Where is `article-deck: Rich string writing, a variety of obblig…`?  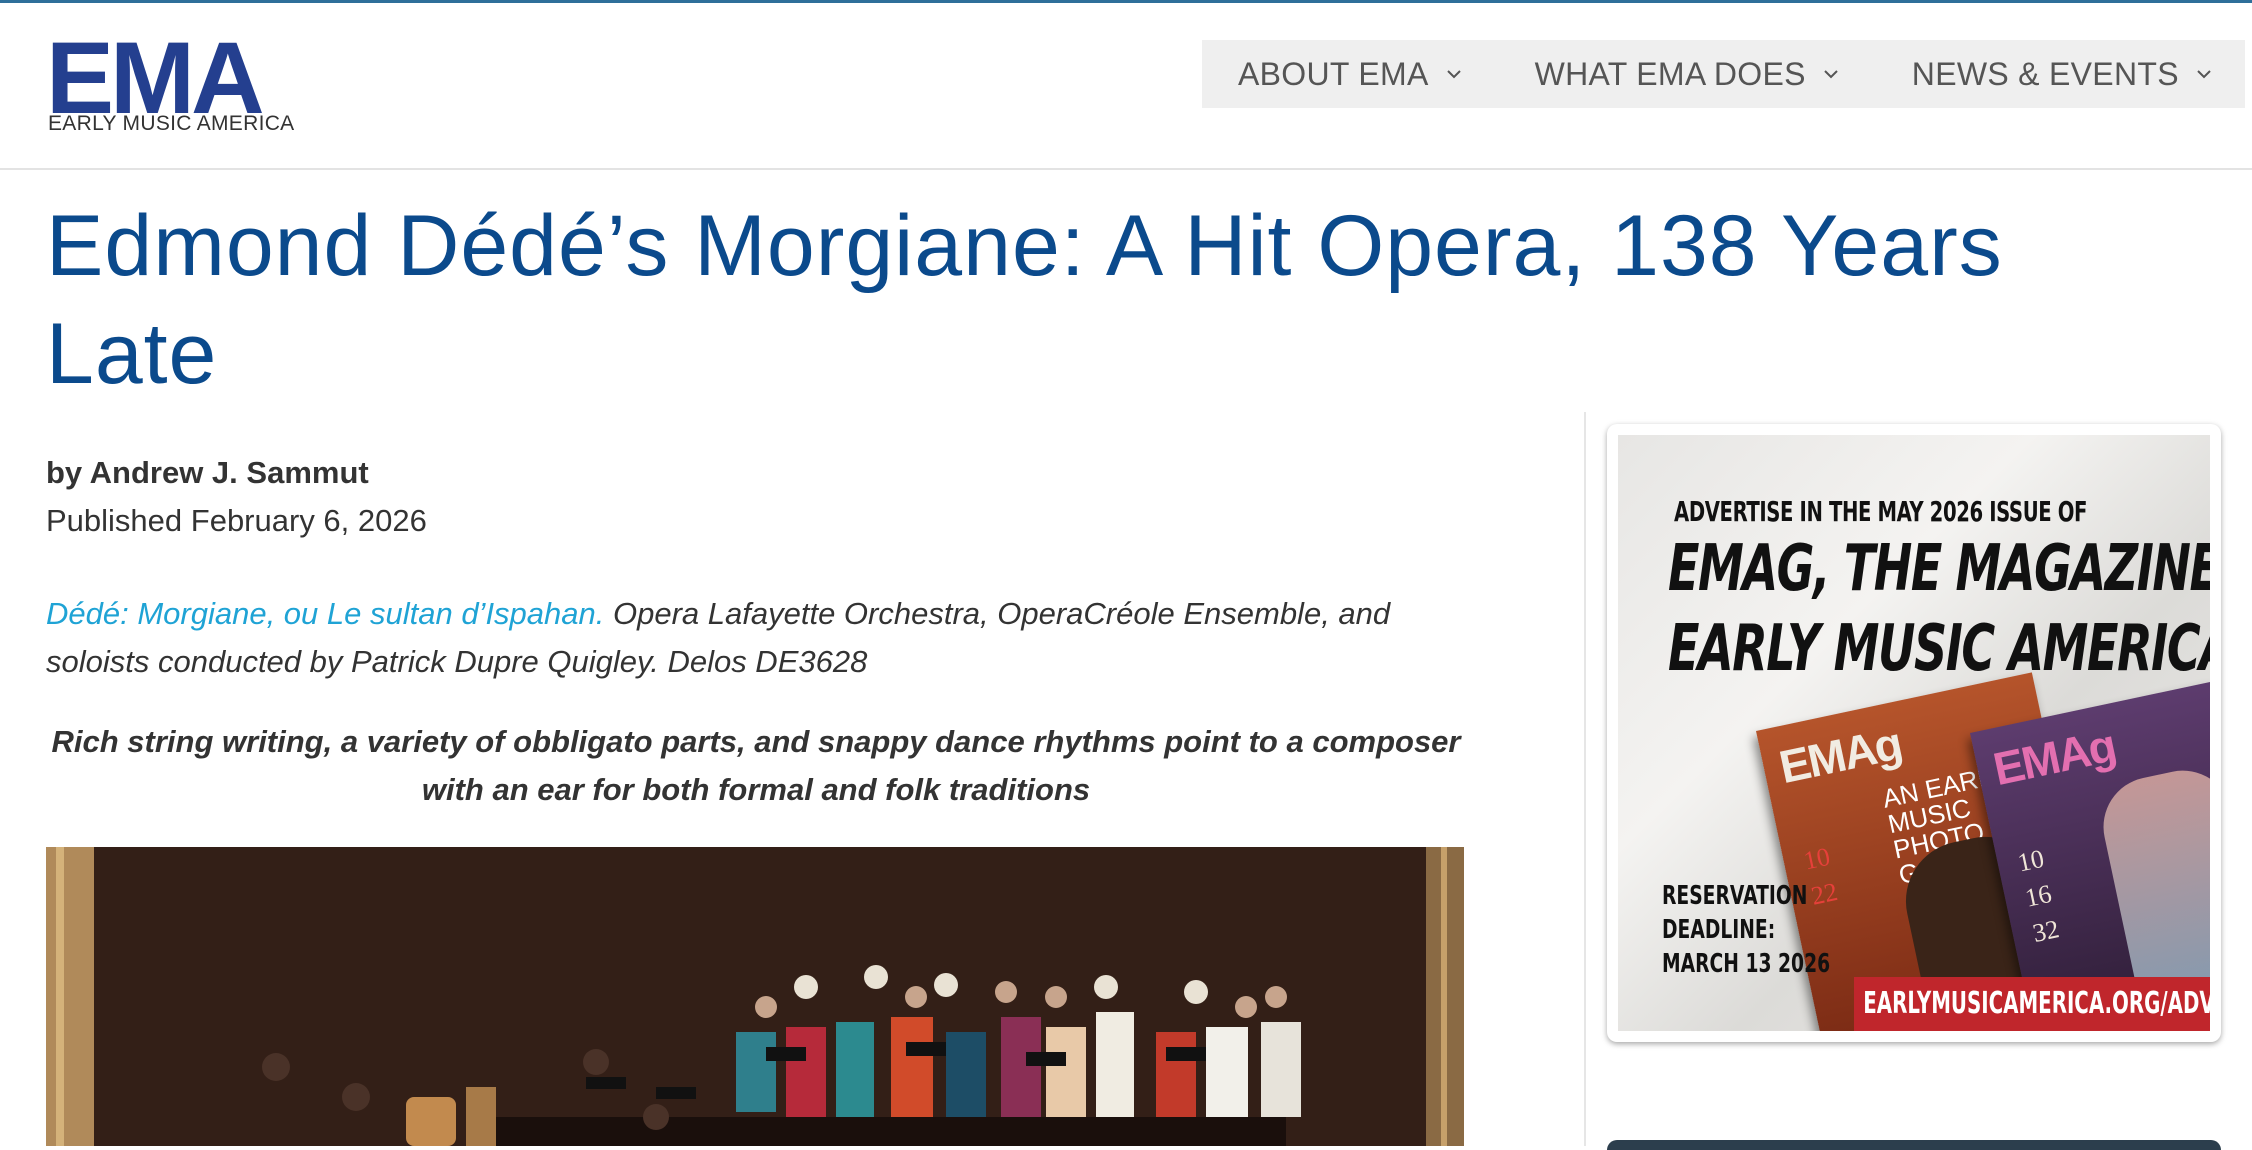
article-deck: Rich string writing, a variety of obblig… is located at coordinates (756, 765).